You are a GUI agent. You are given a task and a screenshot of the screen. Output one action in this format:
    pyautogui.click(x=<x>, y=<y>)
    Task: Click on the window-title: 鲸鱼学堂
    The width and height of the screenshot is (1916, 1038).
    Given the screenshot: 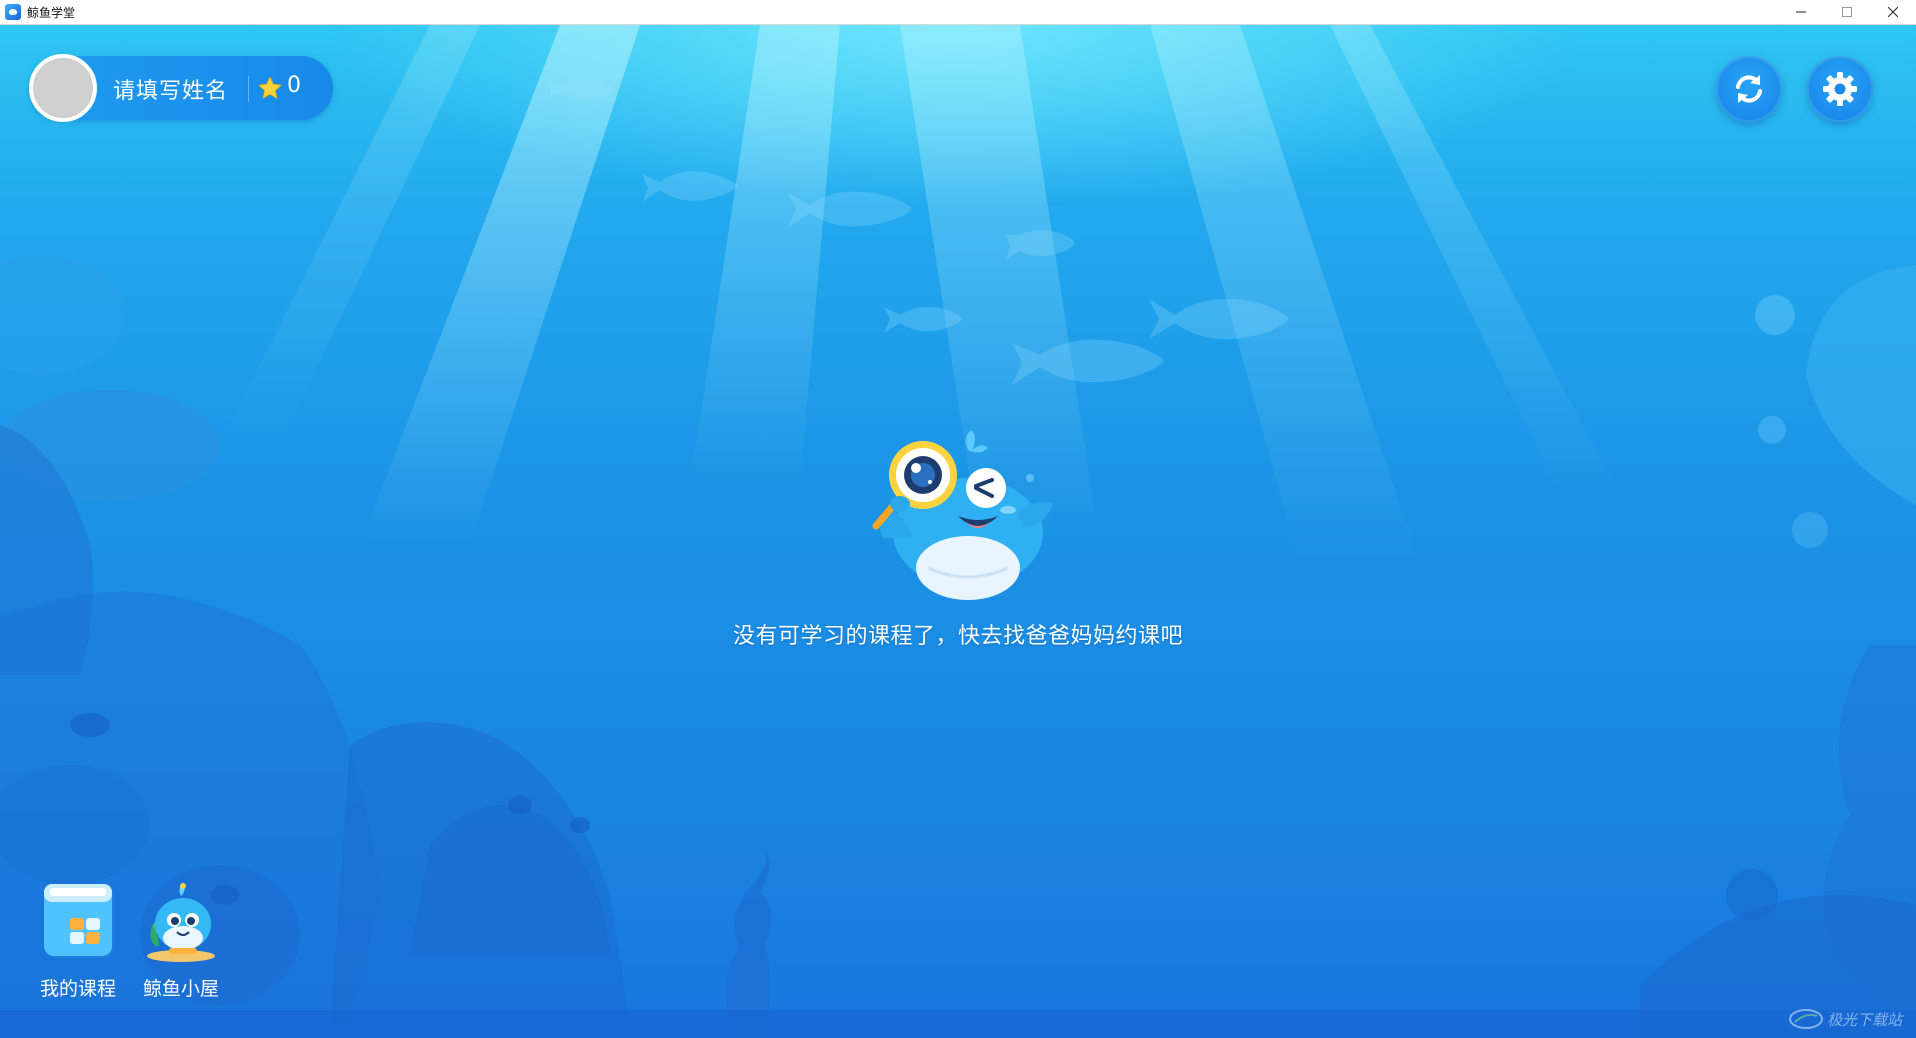 What is the action you would take?
    pyautogui.click(x=51, y=12)
    